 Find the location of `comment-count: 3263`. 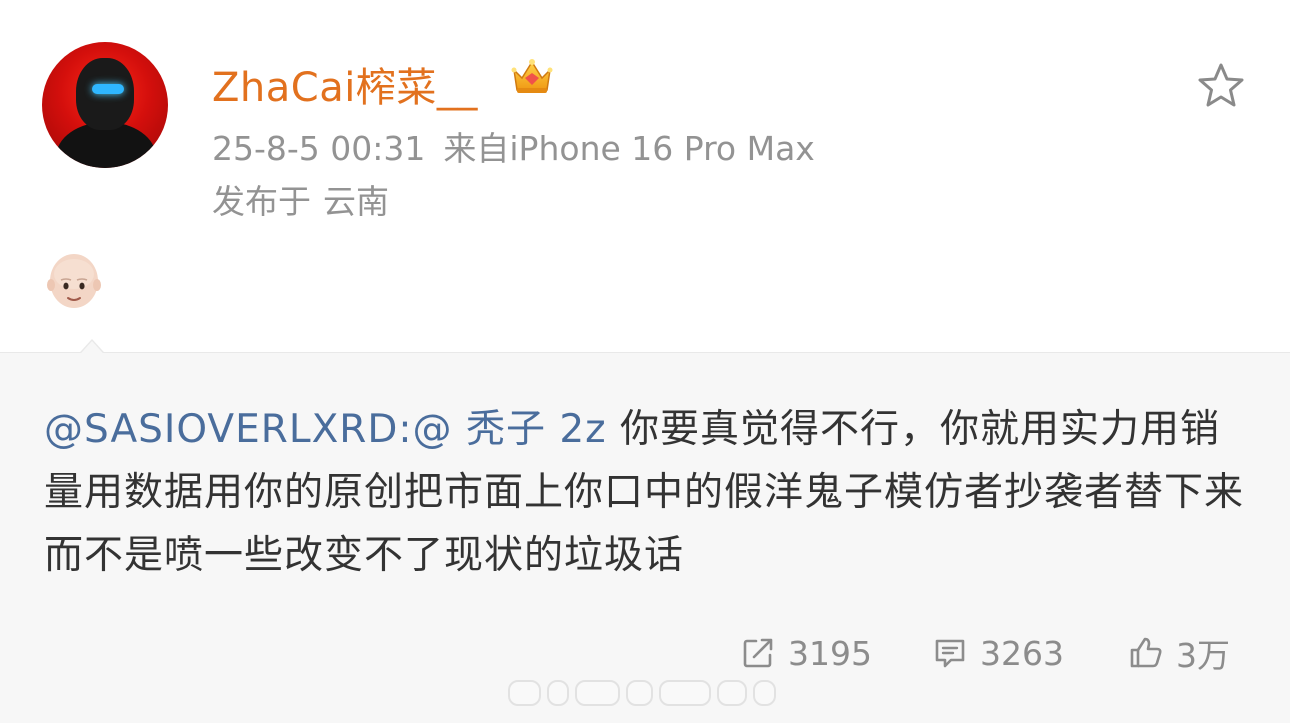

comment-count: 3263 is located at coordinates (1022, 653).